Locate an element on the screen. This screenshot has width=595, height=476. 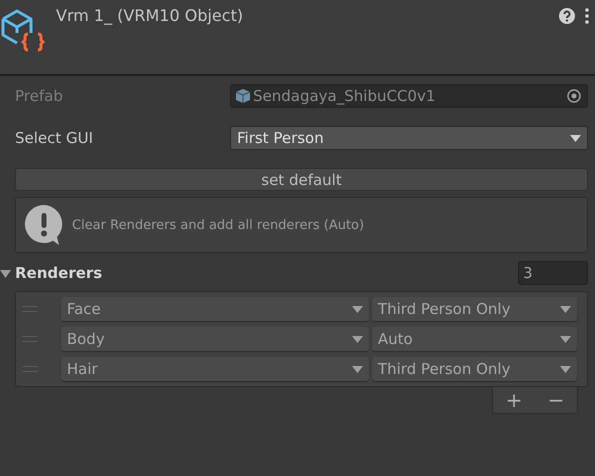
info-bubble-icon is located at coordinates (44, 225).